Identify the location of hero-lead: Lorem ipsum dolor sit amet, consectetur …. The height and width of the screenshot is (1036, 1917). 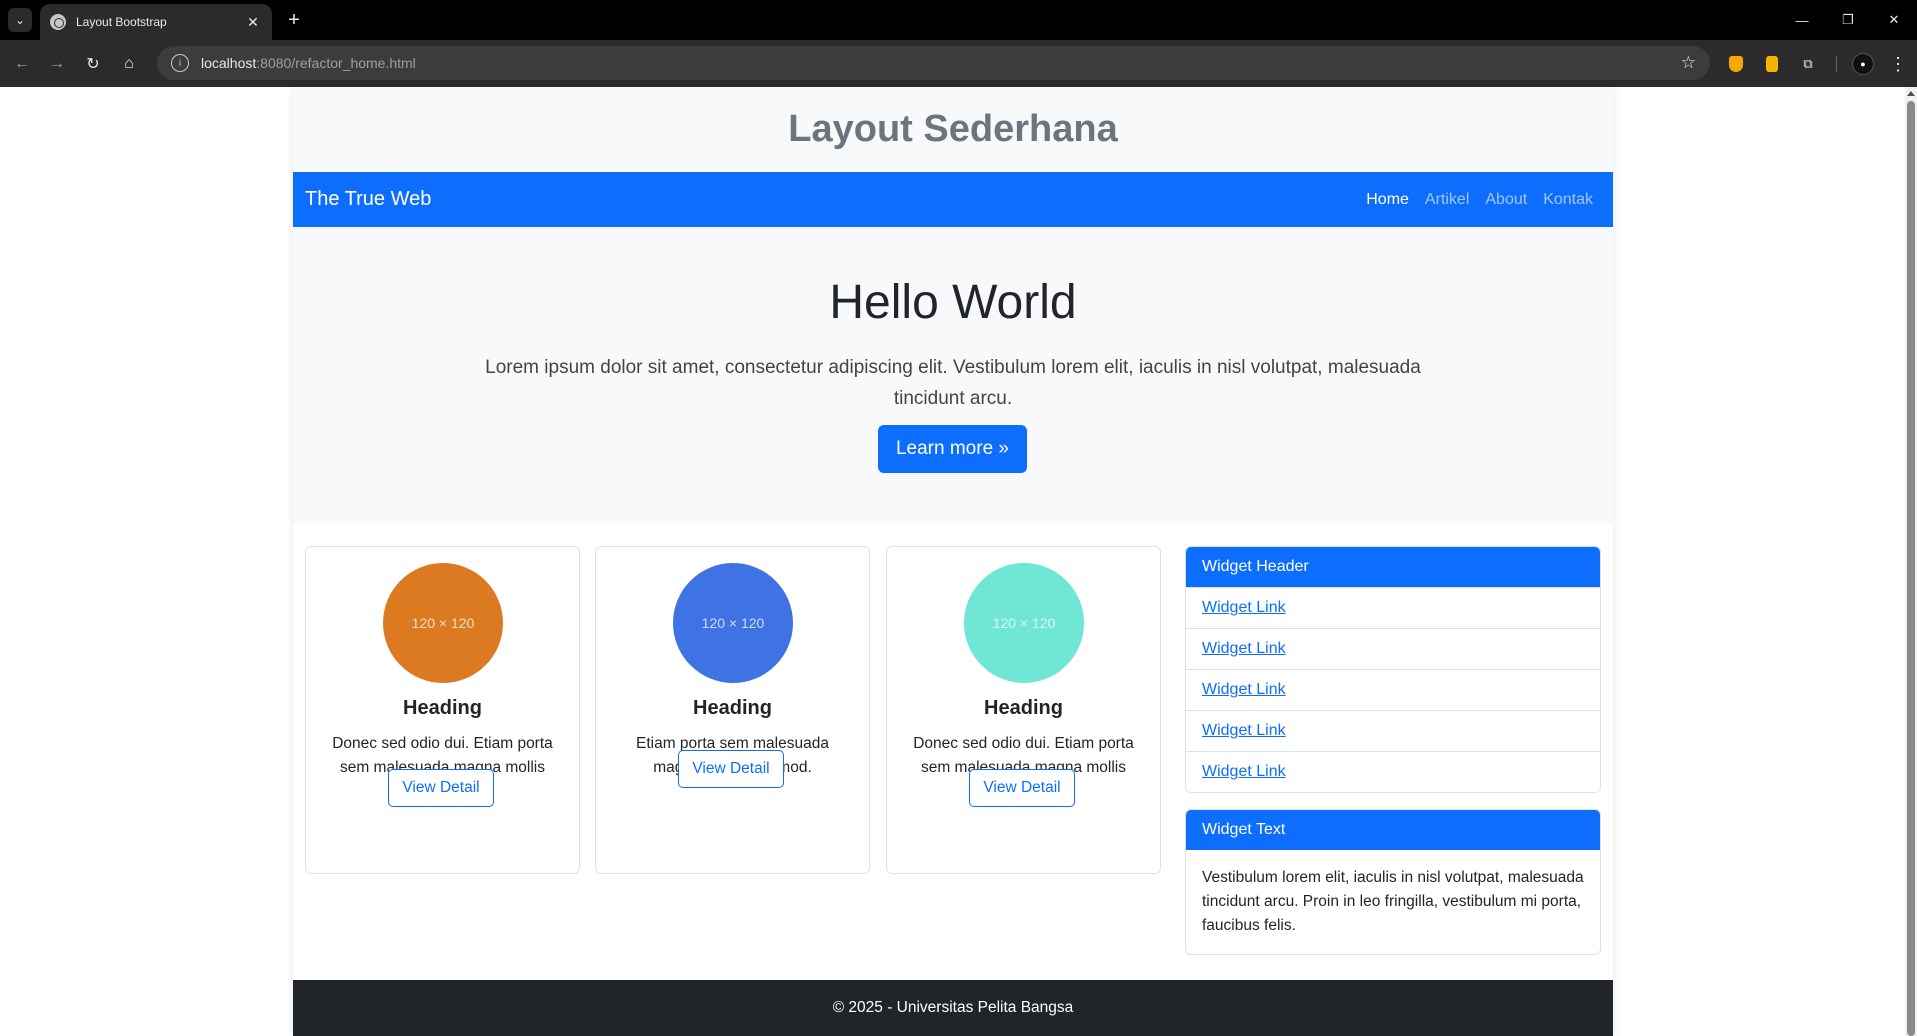
(953, 383).